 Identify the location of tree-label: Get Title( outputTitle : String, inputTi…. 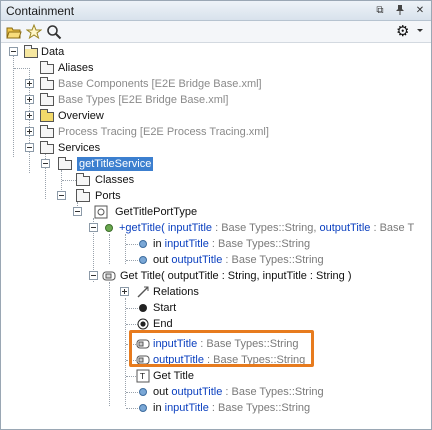
(236, 276).